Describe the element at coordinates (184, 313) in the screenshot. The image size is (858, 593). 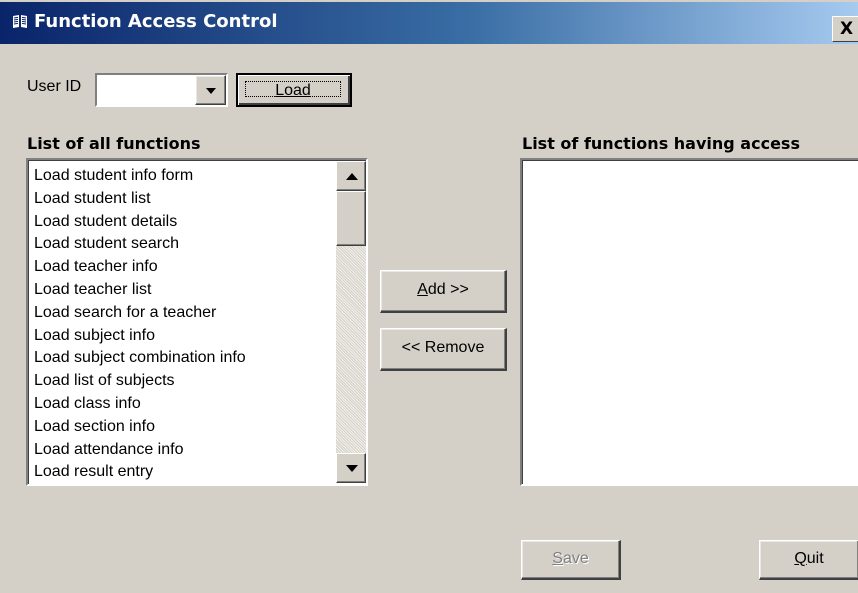
I see `list-item: Load search for a teacher` at that location.